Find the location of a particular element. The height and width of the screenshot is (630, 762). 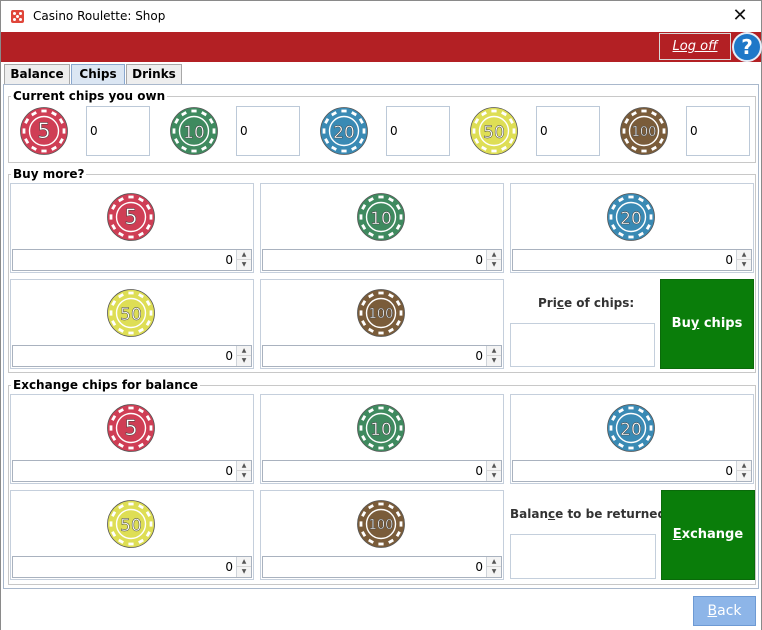

exchange-chip-10-panel: 10 0 ▲ ▼ is located at coordinates (382, 439).